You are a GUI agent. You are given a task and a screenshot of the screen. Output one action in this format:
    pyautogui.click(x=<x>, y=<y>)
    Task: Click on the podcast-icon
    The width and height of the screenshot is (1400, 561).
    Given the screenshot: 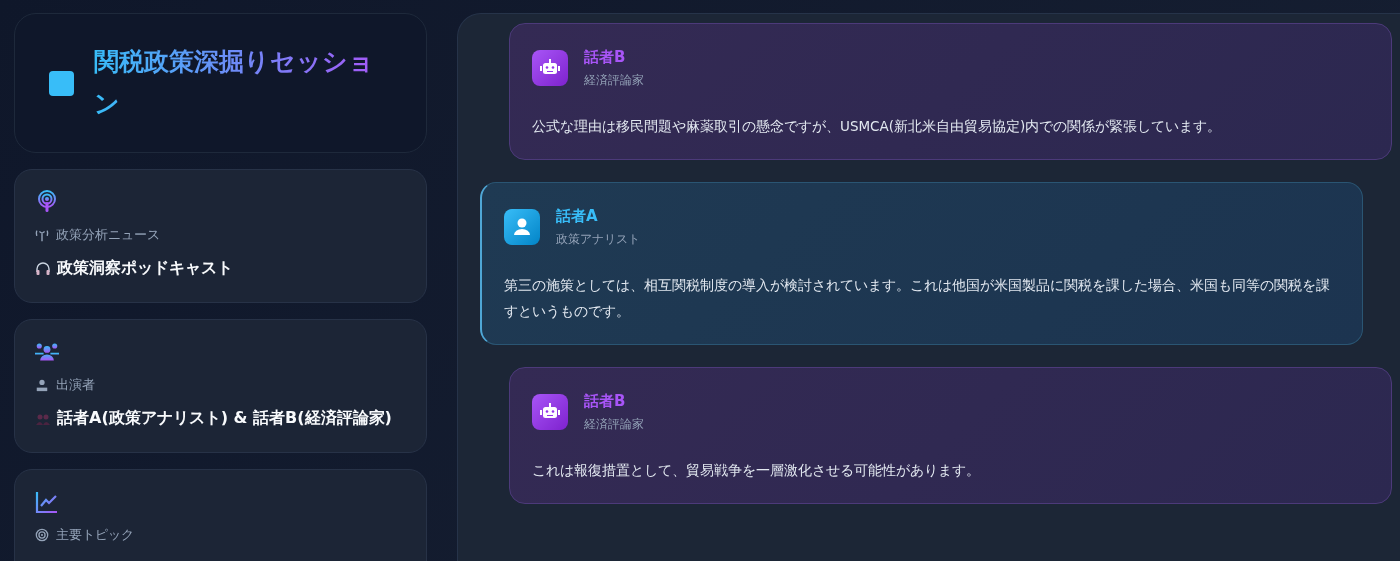 What is the action you would take?
    pyautogui.click(x=47, y=202)
    